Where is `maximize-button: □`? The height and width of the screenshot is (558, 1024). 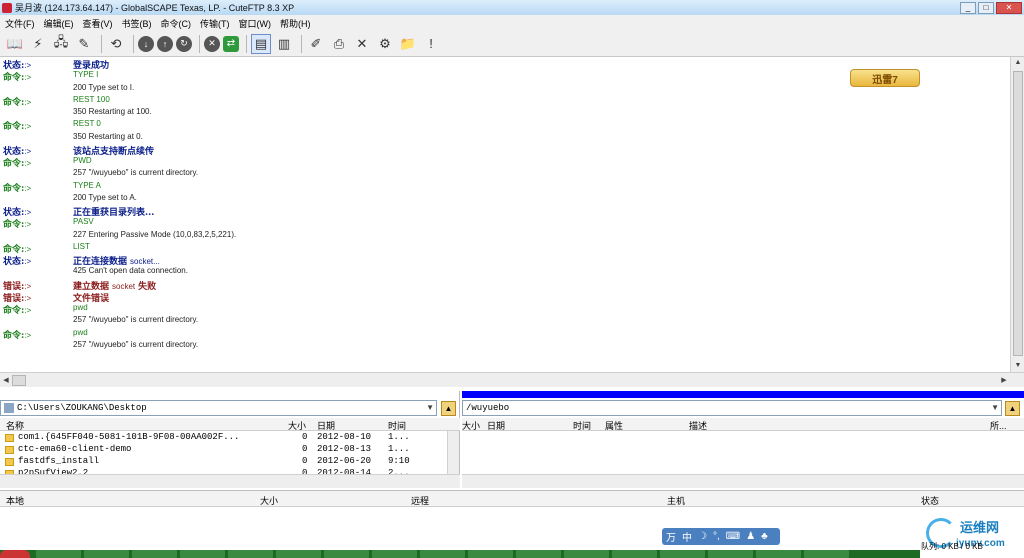
maximize-button: □ is located at coordinates (986, 7).